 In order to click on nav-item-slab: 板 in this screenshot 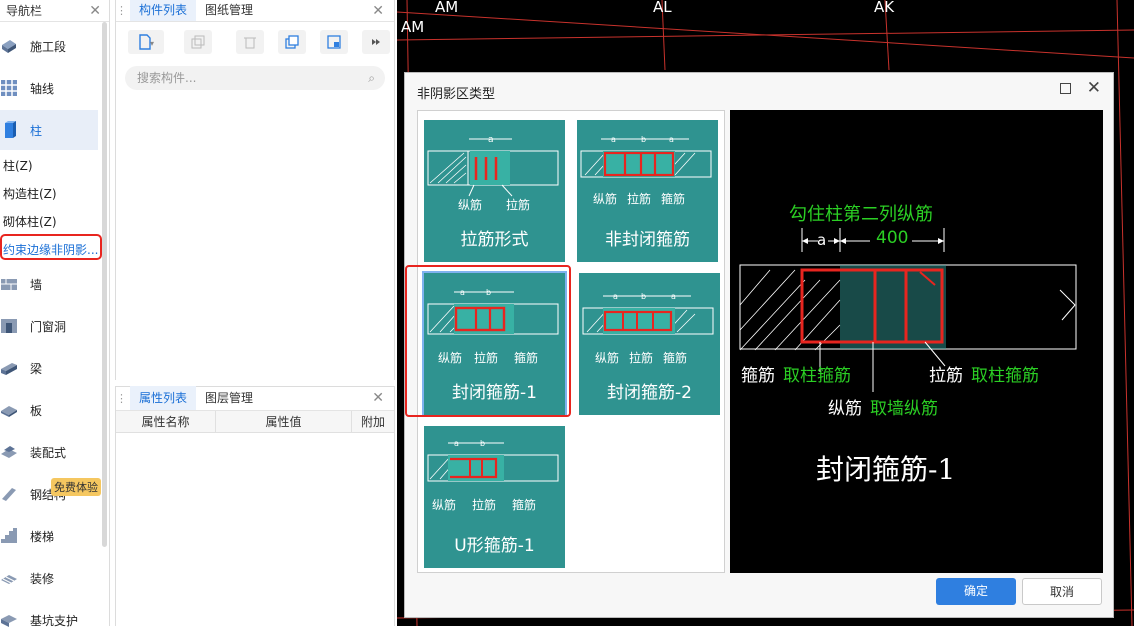, I will do `click(49, 410)`.